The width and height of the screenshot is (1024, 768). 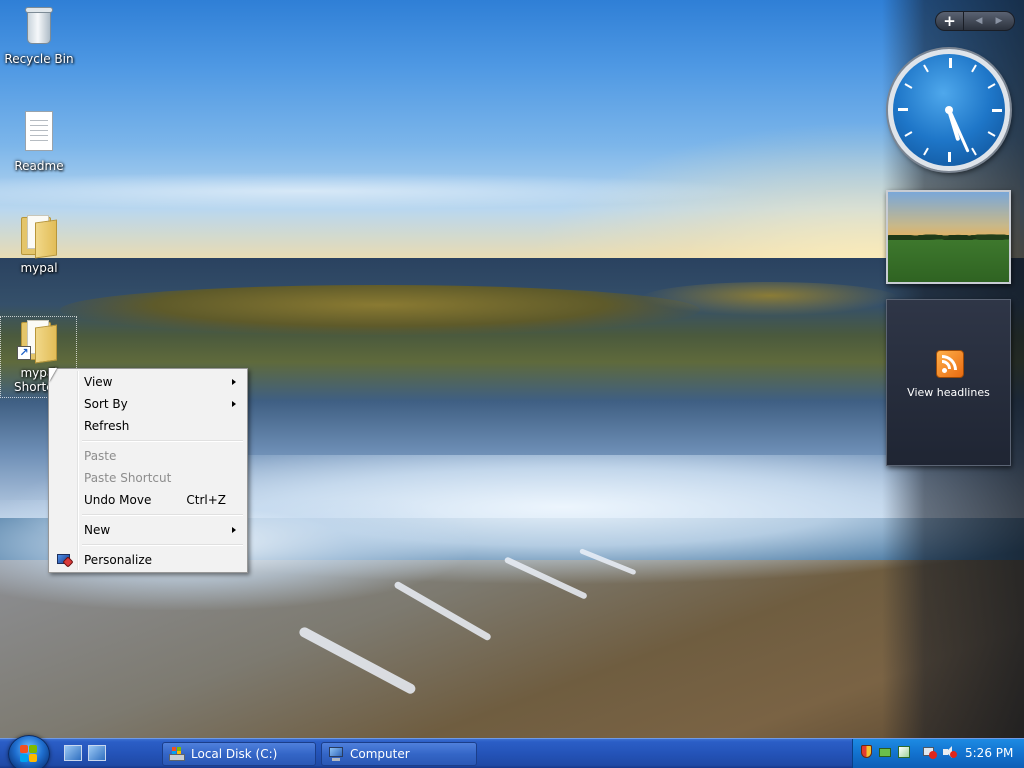 I want to click on desktop-icon-recycle-bin: Recycle Bin, so click(x=39, y=35).